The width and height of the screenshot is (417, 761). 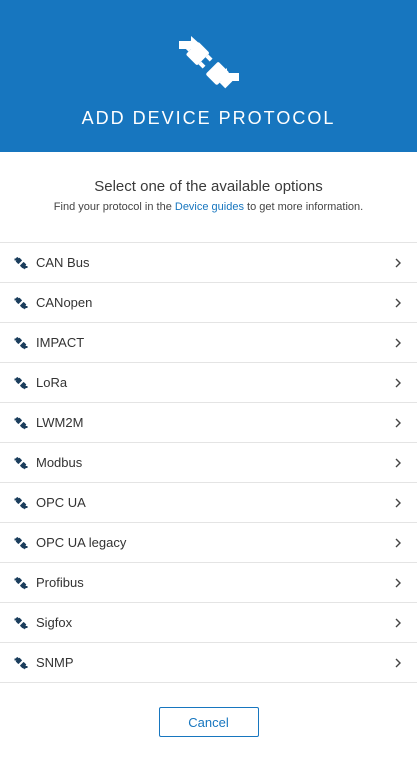 I want to click on protocol-item-profibus: Profibus, so click(x=208, y=583).